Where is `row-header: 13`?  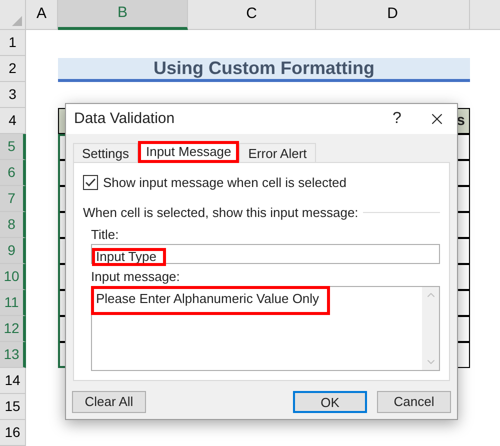
row-header: 13 is located at coordinates (13, 355).